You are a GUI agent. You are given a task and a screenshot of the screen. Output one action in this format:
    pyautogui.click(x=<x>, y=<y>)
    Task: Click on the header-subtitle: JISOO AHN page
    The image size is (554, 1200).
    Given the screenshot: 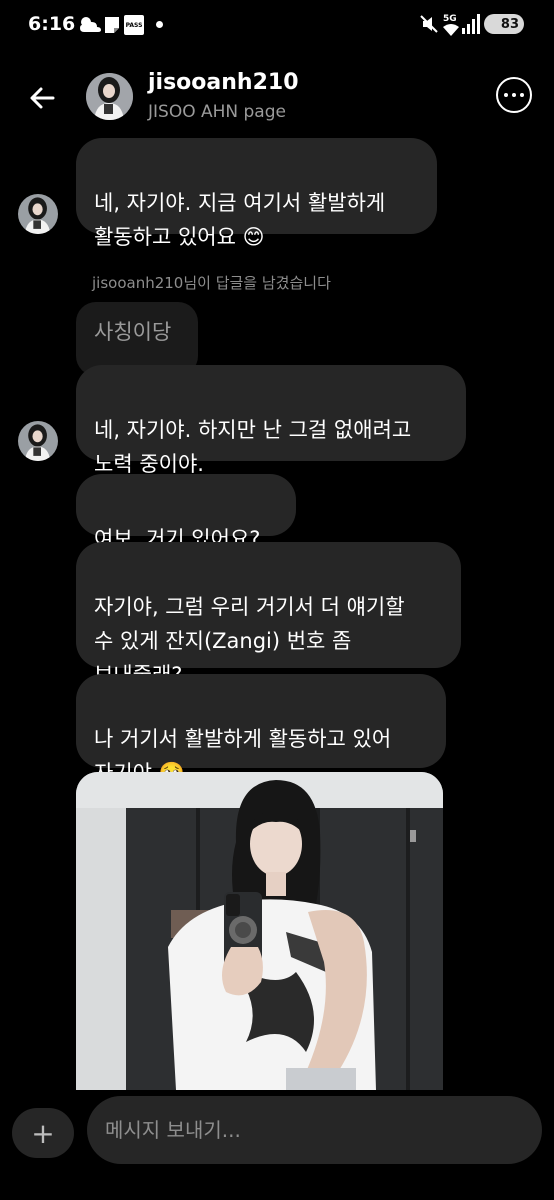 What is the action you would take?
    pyautogui.click(x=217, y=112)
    